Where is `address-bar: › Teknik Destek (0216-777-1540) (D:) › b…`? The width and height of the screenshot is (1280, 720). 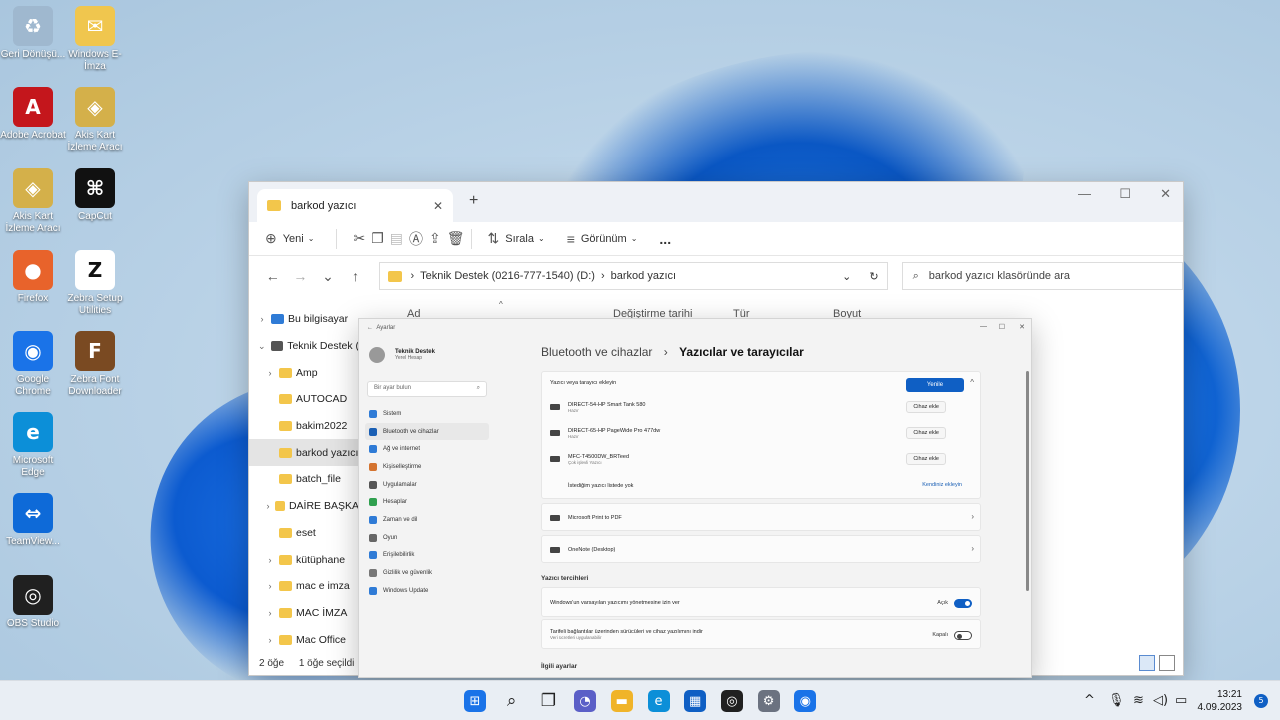
address-bar: › Teknik Destek (0216-777-1540) (D:) › b… is located at coordinates (633, 276).